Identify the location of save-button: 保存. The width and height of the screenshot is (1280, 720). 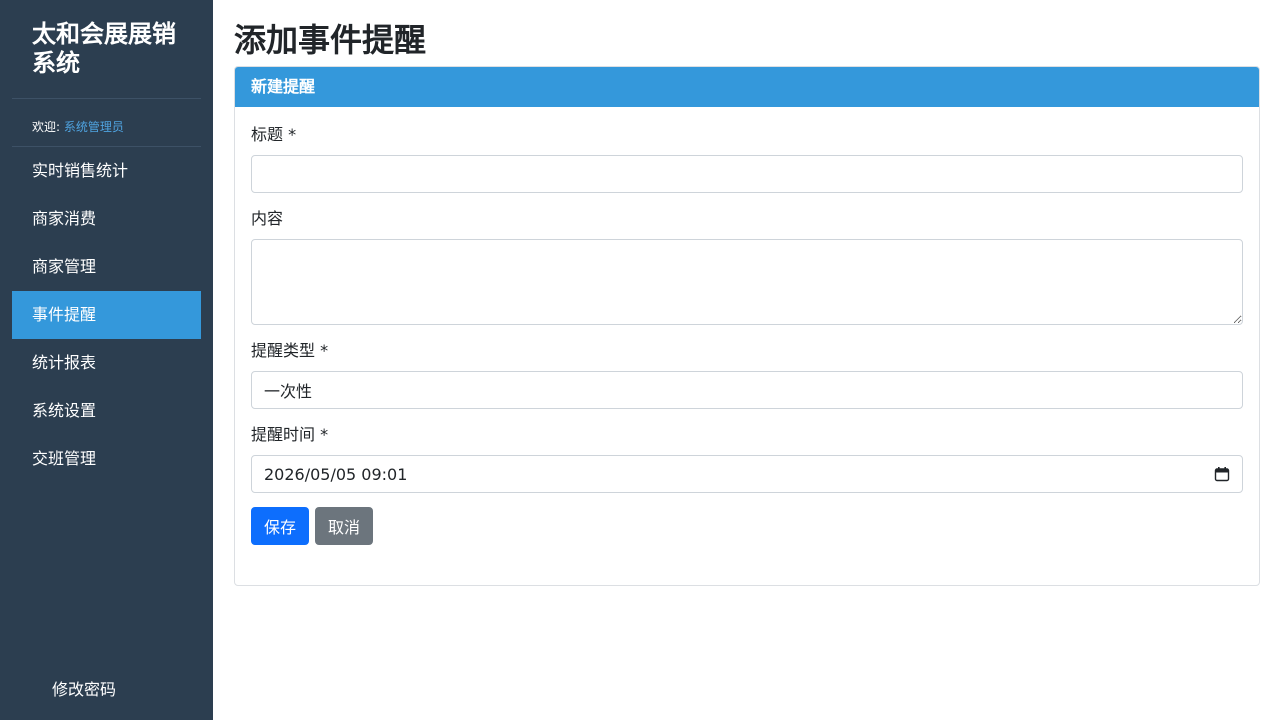
(280, 526).